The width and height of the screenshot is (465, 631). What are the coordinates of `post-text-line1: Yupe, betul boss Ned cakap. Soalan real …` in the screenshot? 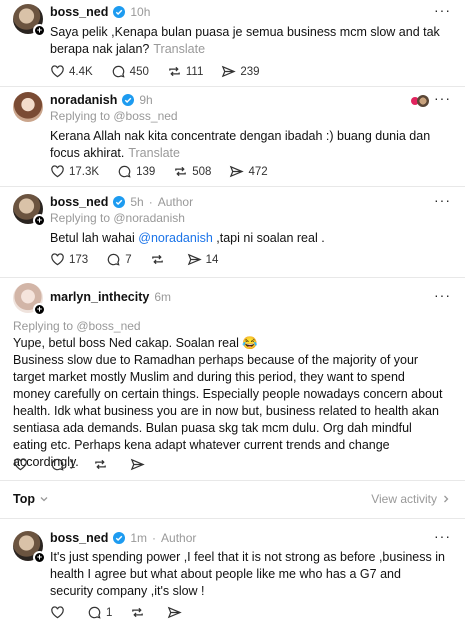 It's located at (135, 343).